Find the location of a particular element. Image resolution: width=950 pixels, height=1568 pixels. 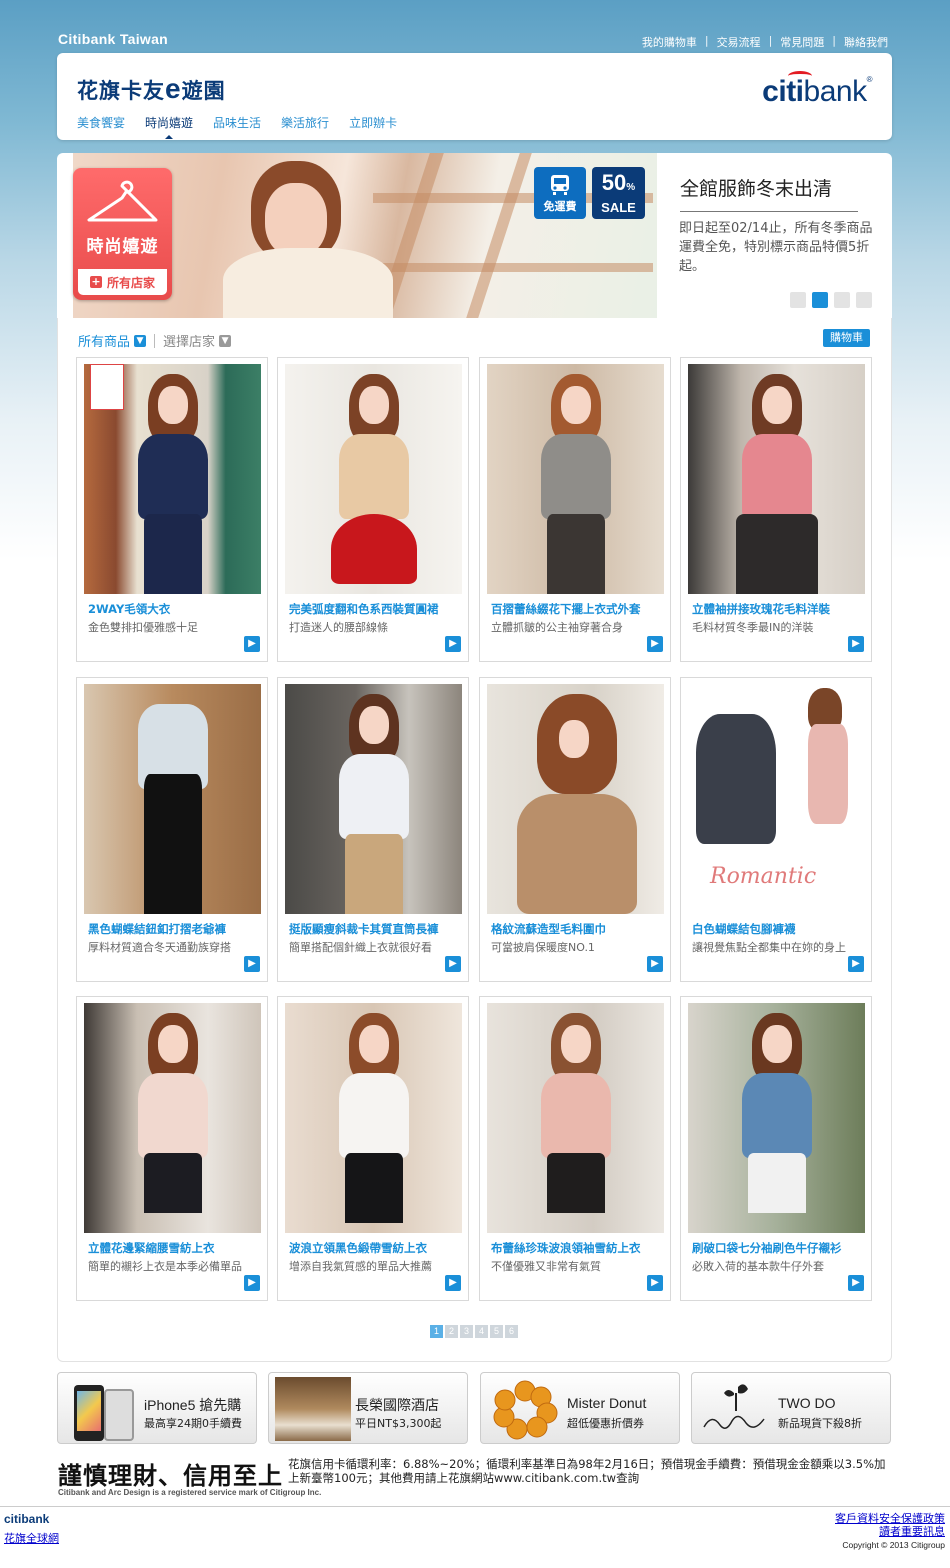

nav-travel: 樂活旅行 is located at coordinates (305, 122).